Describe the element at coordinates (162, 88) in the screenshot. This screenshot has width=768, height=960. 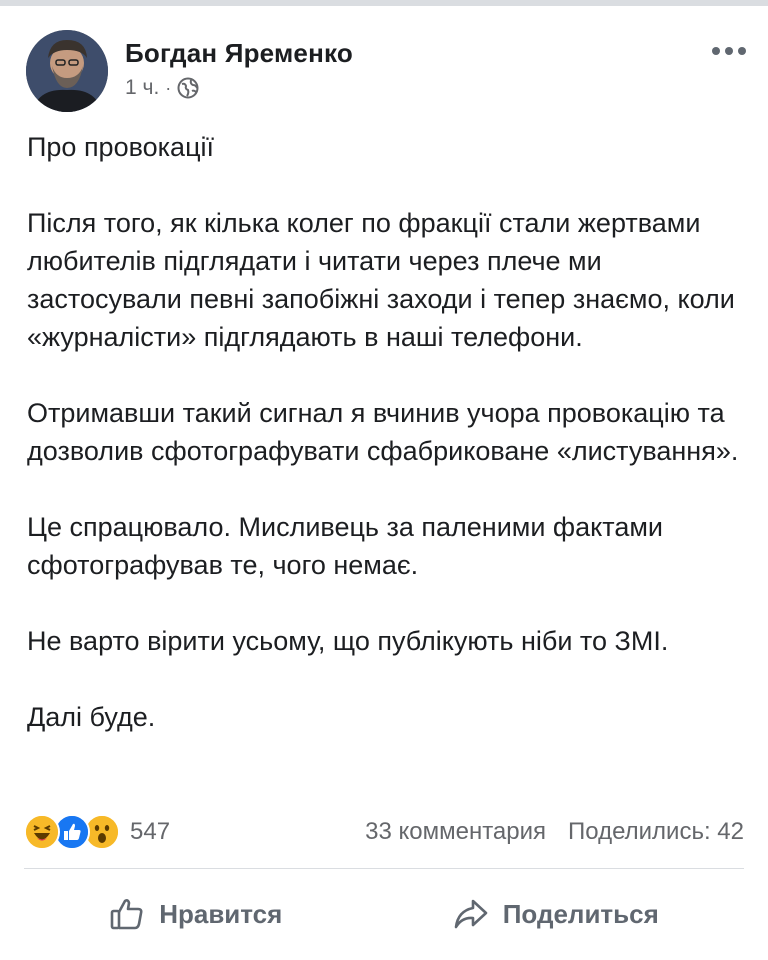
I see `post-meta: 1 ч. ·` at that location.